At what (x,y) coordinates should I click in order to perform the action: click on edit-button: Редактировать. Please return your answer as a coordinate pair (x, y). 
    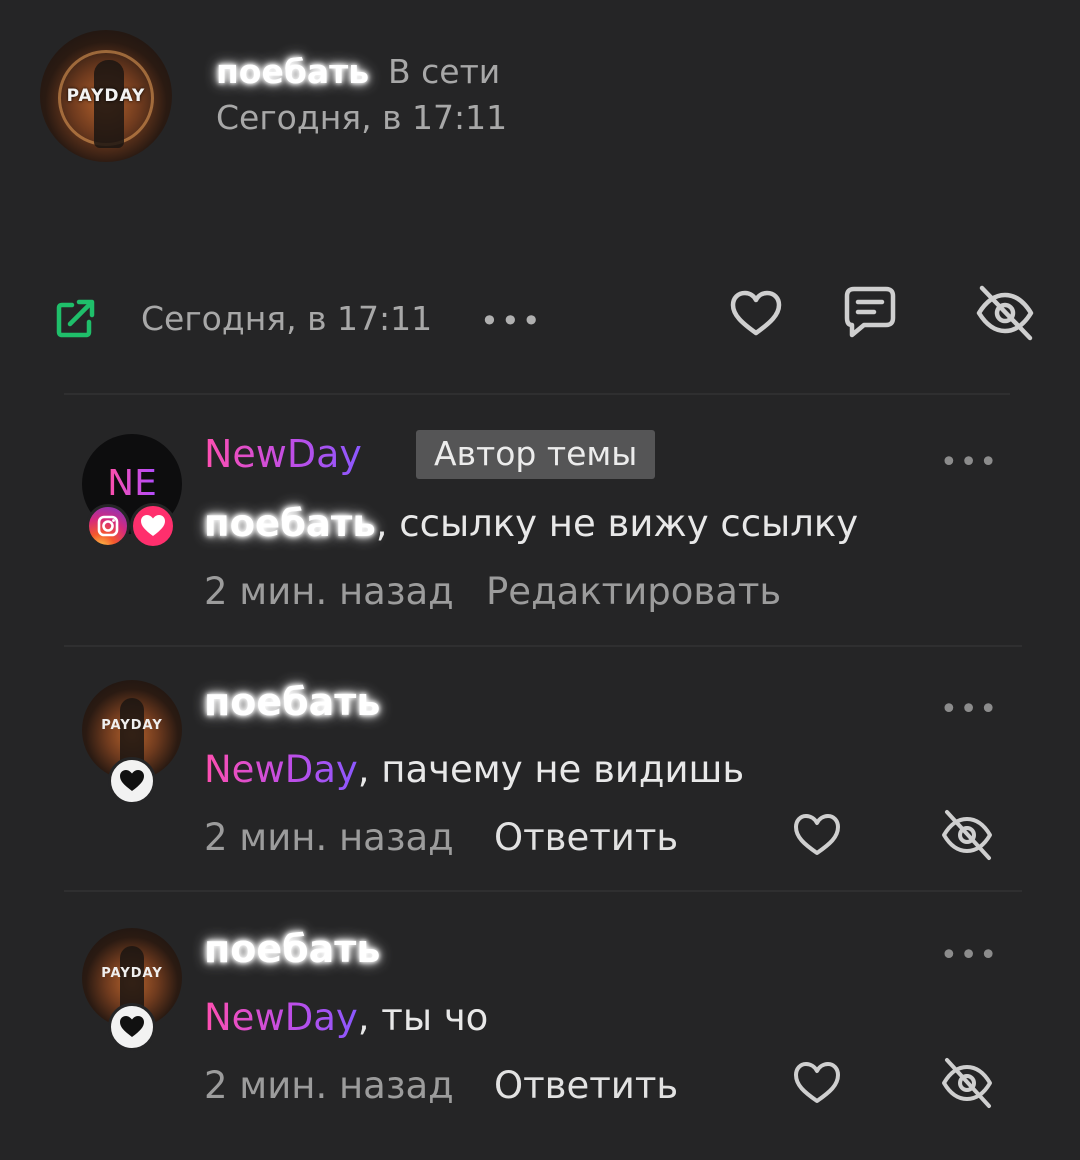
    Looking at the image, I should click on (633, 591).